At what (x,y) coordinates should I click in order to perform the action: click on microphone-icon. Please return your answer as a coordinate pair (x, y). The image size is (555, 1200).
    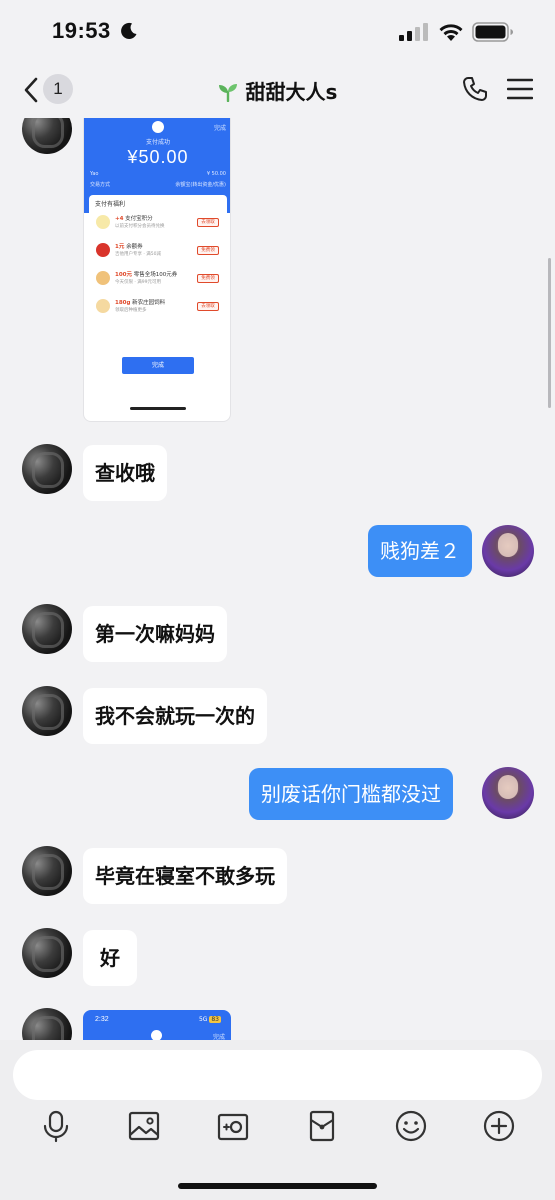
    Looking at the image, I should click on (56, 1126).